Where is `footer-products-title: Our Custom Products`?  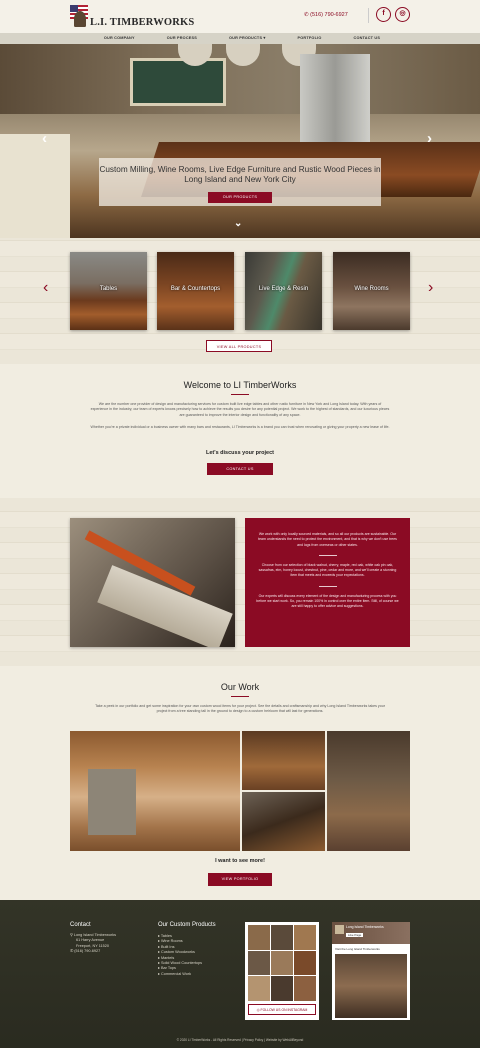 footer-products-title: Our Custom Products is located at coordinates (187, 925).